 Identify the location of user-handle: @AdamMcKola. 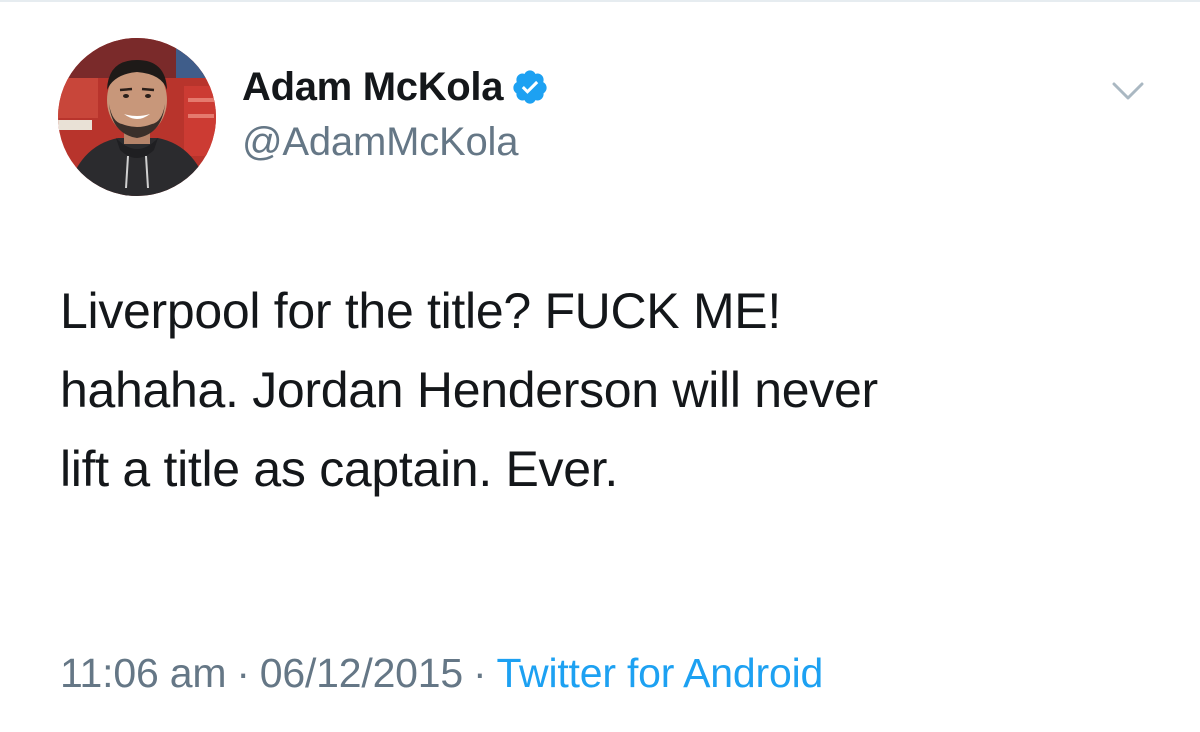
(395, 142).